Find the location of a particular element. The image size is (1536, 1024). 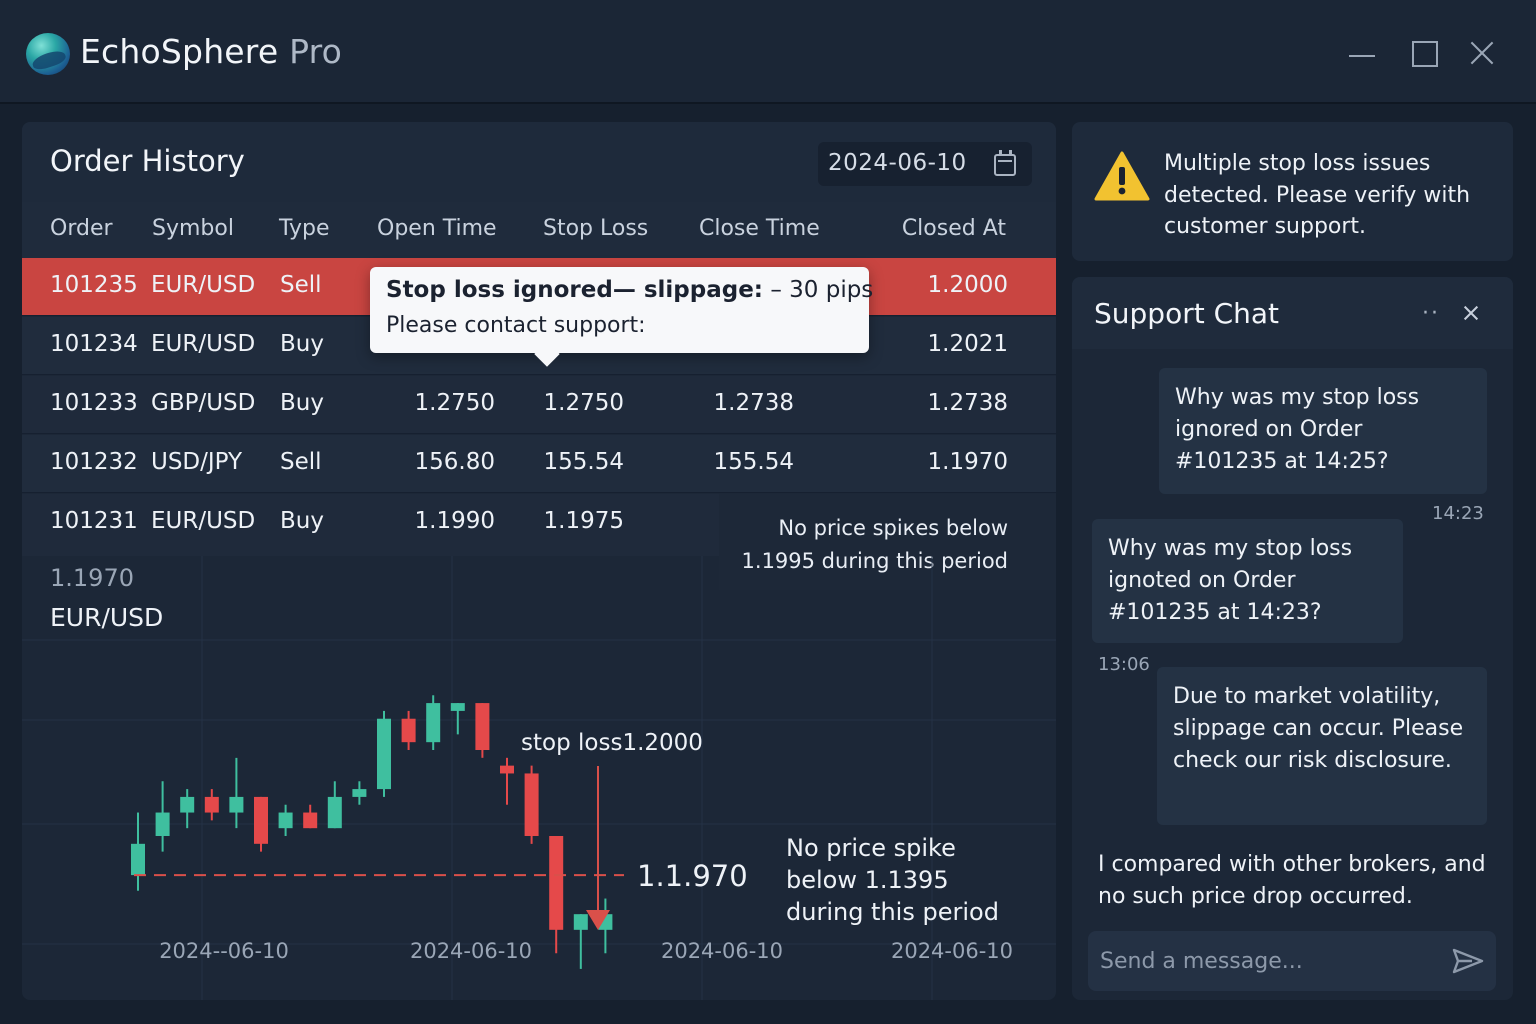

tooltip-slippage-value: – 30 pips is located at coordinates (822, 290).